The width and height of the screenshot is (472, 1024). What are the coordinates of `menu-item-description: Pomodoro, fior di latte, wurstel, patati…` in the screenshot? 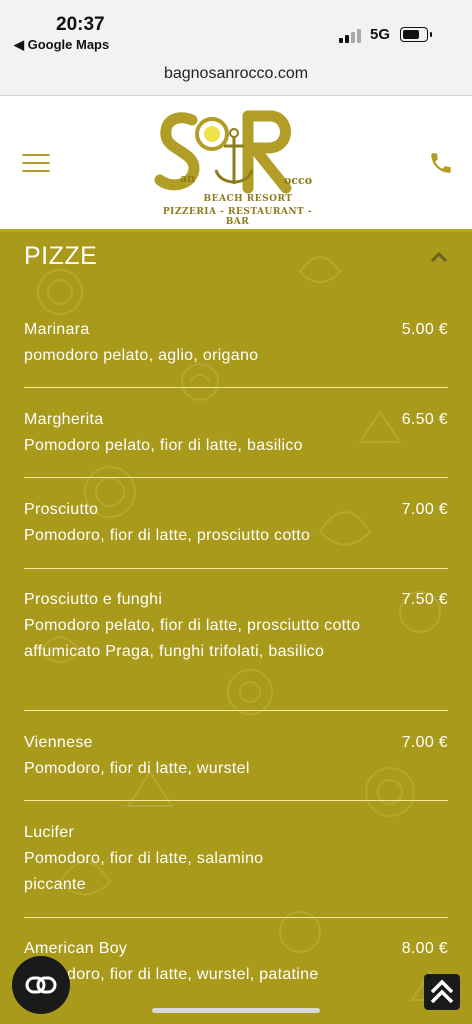 It's located at (171, 974).